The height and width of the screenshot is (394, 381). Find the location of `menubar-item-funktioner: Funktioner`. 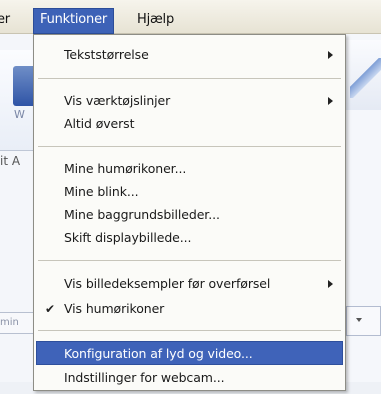

menubar-item-funktioner: Funktioner is located at coordinates (74, 21).